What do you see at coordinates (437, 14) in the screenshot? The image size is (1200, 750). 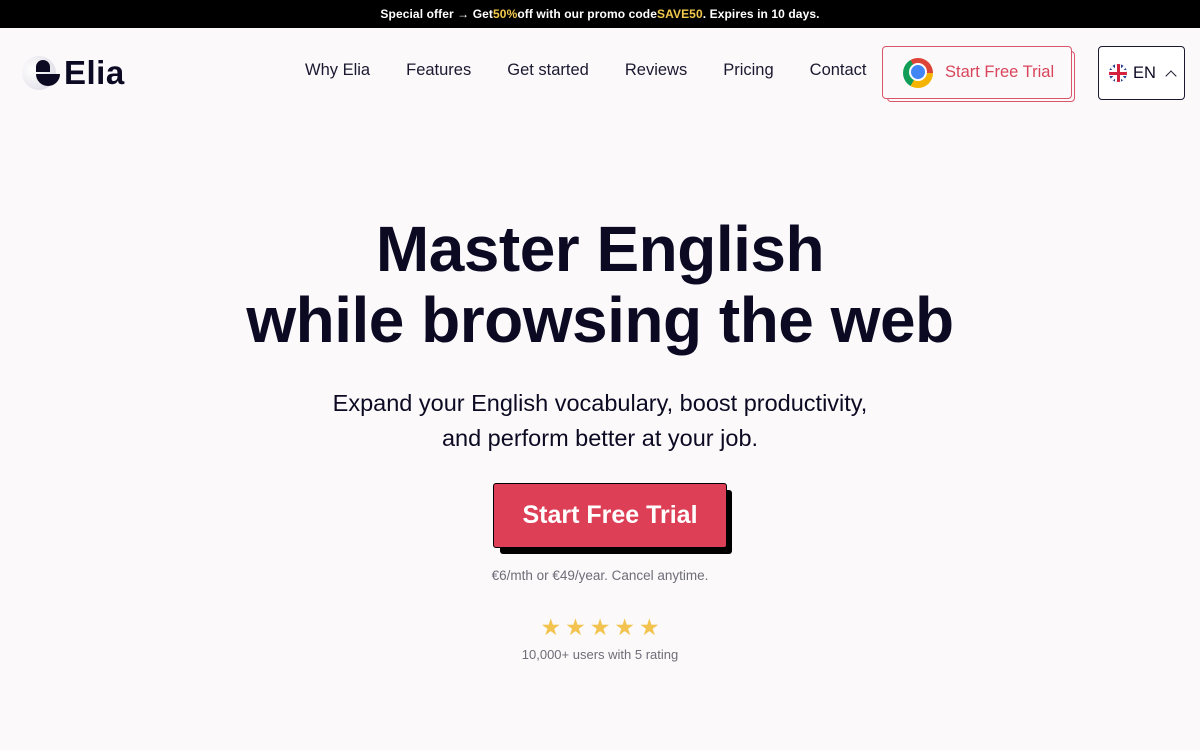 I see `promo-prefix: Special offer → Get` at bounding box center [437, 14].